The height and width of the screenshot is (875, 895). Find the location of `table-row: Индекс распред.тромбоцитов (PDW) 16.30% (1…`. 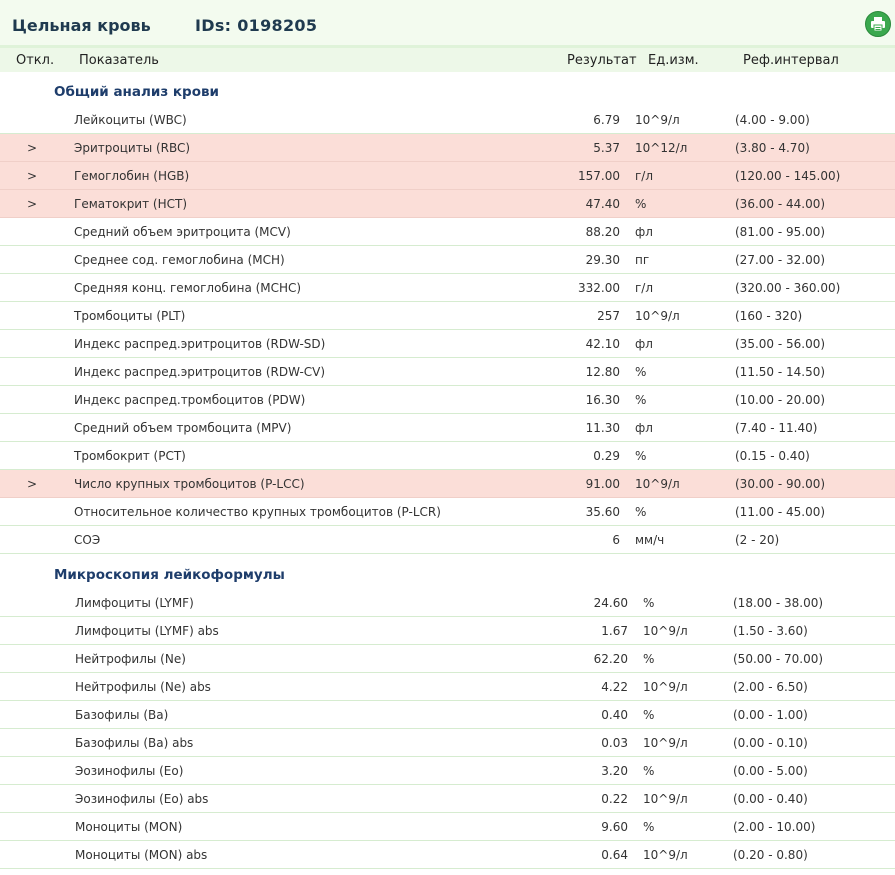

table-row: Индекс распред.тромбоцитов (PDW) 16.30% (1… is located at coordinates (447, 400).